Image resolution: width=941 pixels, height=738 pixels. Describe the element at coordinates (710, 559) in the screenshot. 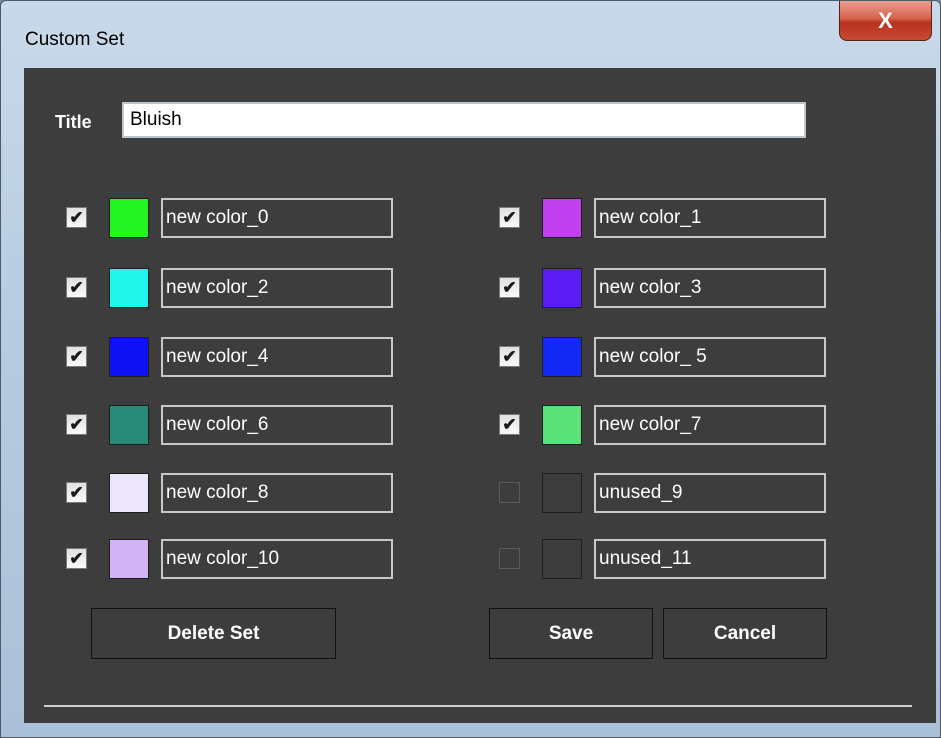

I see `color-name-field: unused_11` at that location.